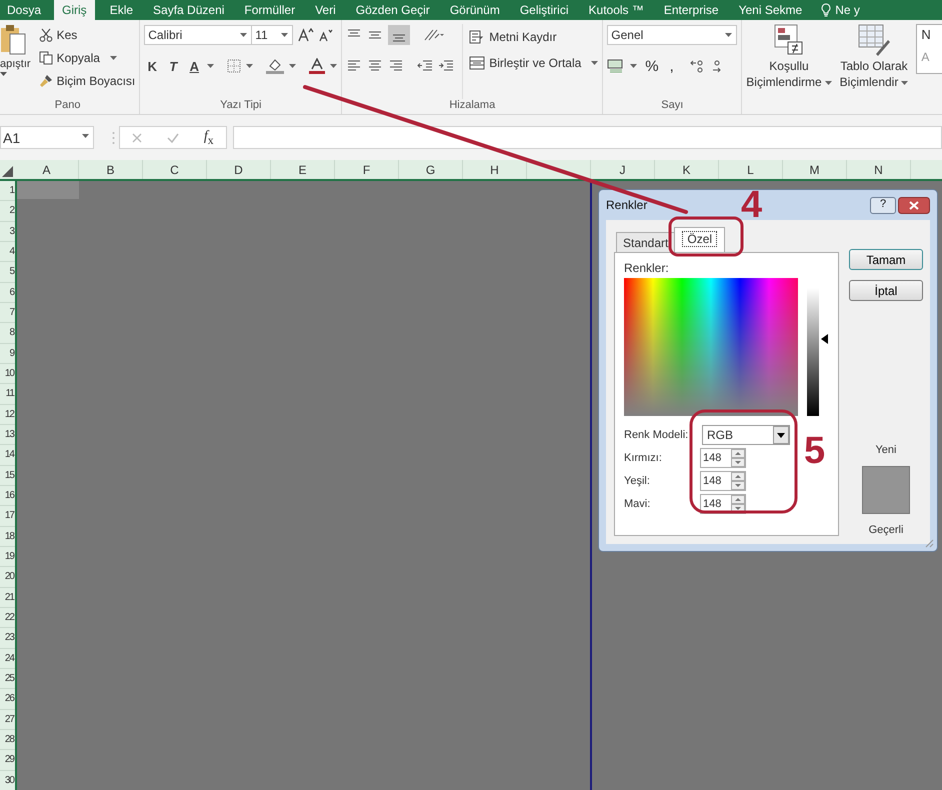  I want to click on row-header: 6, so click(7, 292).